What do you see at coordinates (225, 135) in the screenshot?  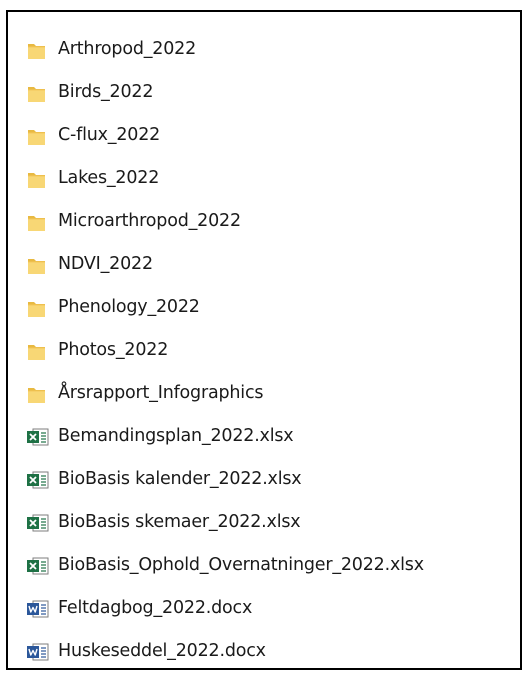 I see `folder-item: C-flux_2022` at bounding box center [225, 135].